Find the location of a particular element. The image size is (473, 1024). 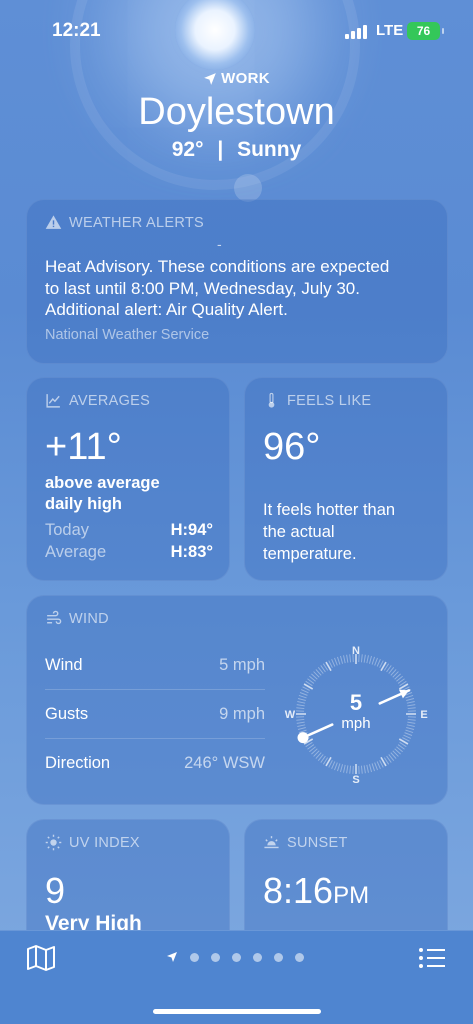

alerts-header: WEATHER ALERTS is located at coordinates (124, 222).